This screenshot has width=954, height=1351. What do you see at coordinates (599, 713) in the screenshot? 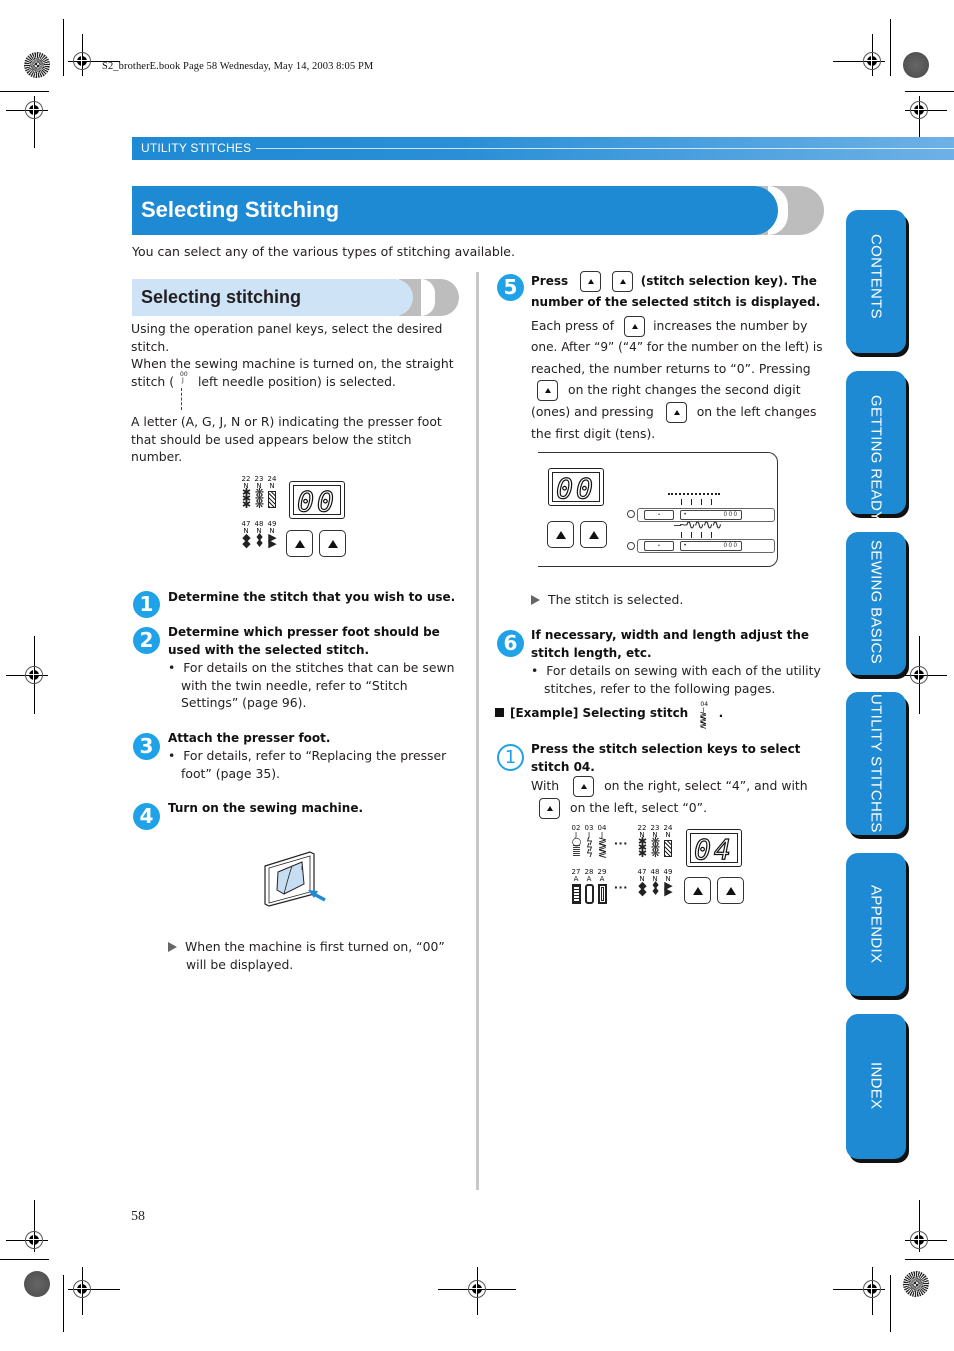
I see `example-text: [Example] Selecting stitch` at bounding box center [599, 713].